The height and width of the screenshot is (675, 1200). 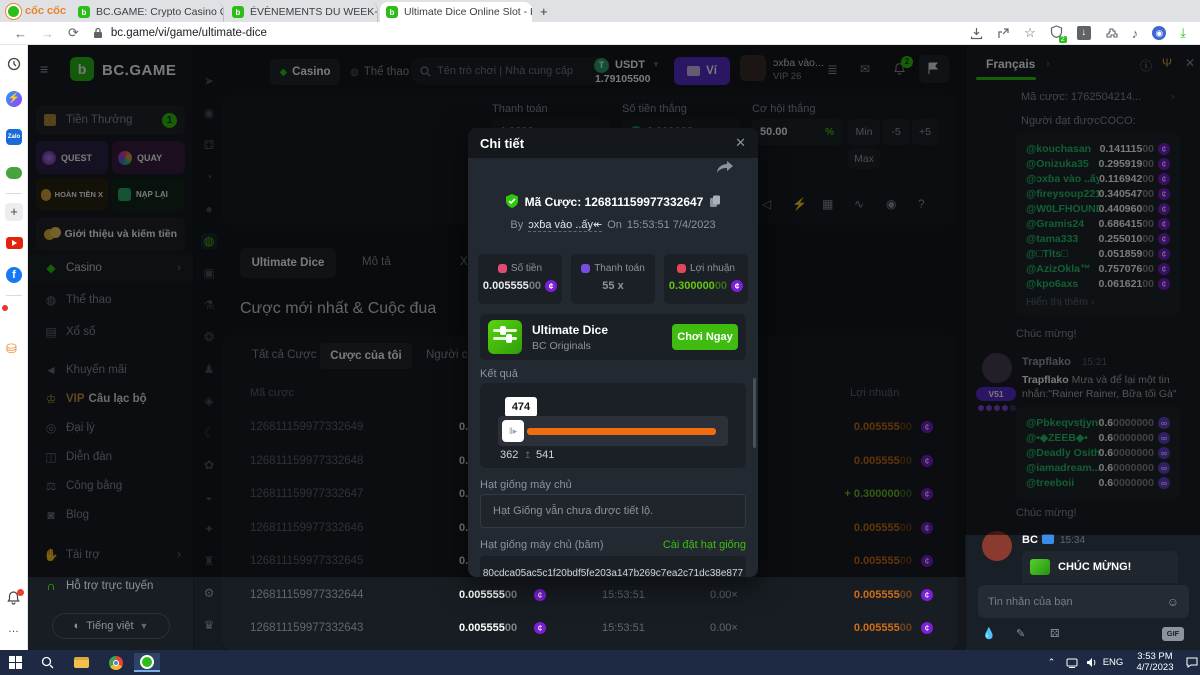 I want to click on modal-backdrop, so click(x=1082, y=290).